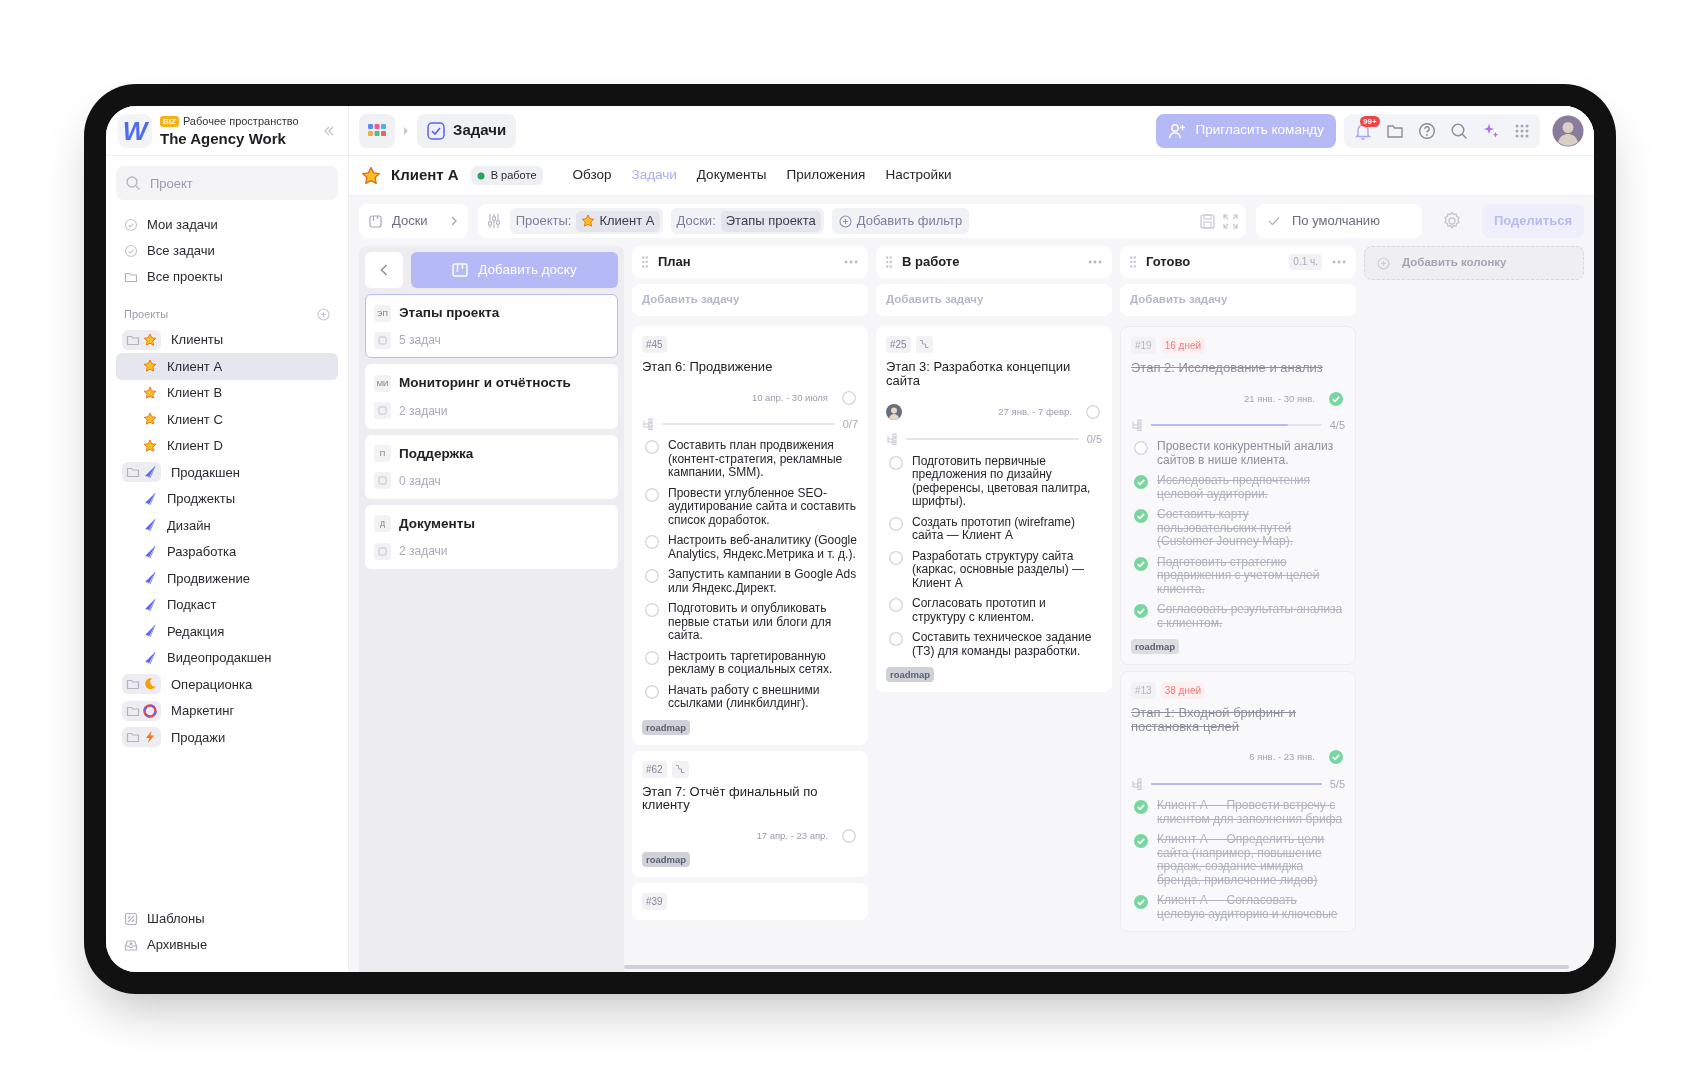  I want to click on filter-sliders-icon, so click(493, 221).